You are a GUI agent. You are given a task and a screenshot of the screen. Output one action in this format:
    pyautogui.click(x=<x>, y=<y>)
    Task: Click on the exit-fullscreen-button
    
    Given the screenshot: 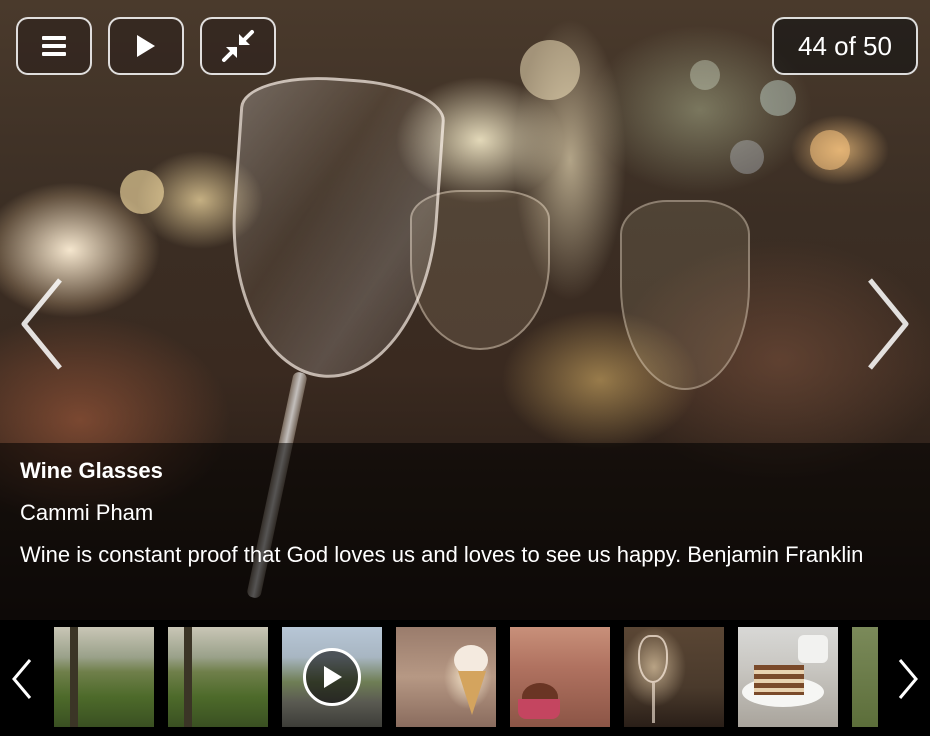 What is the action you would take?
    pyautogui.click(x=238, y=46)
    